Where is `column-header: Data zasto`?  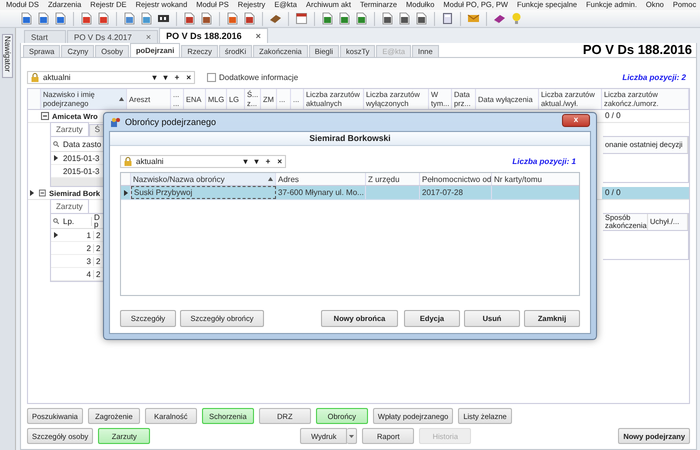 column-header: Data zasto is located at coordinates (81, 144).